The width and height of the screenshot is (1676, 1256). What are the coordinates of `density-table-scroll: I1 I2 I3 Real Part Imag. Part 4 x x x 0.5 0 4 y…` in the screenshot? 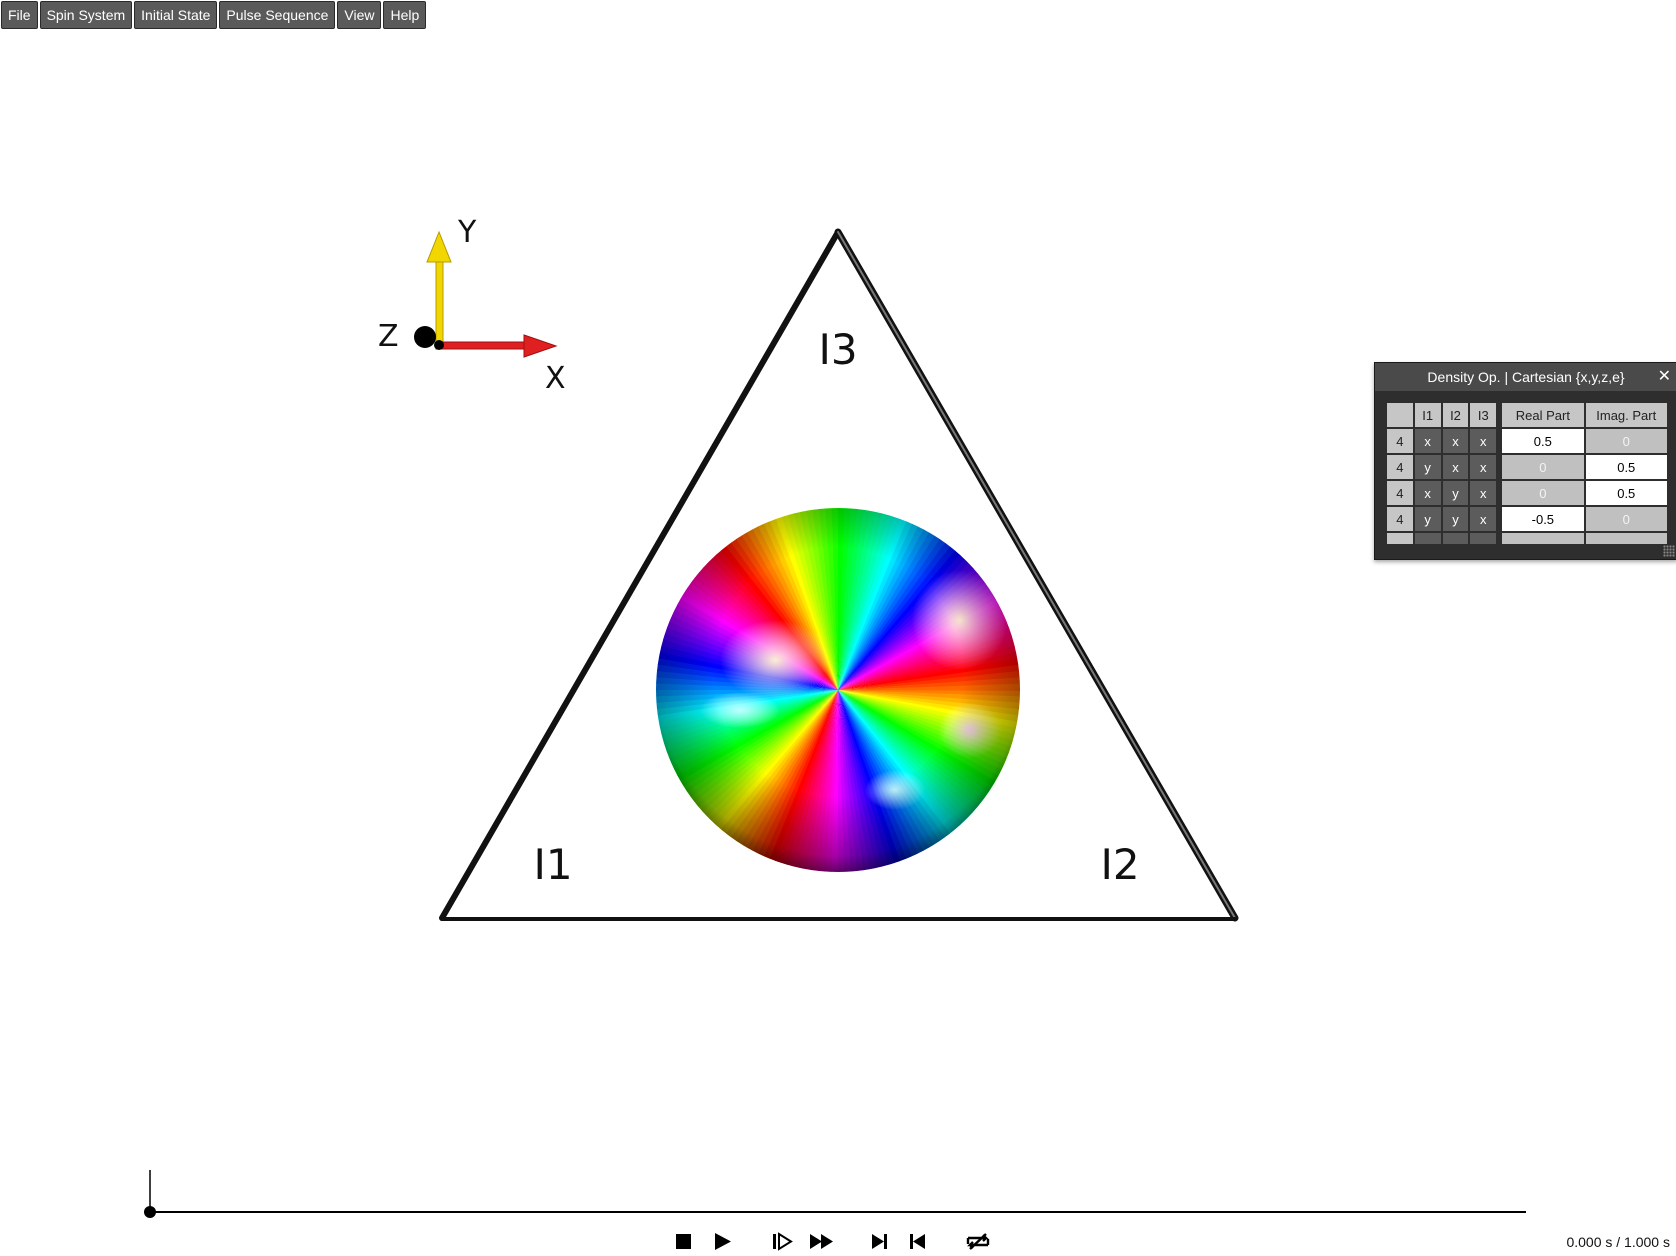 It's located at (1527, 472).